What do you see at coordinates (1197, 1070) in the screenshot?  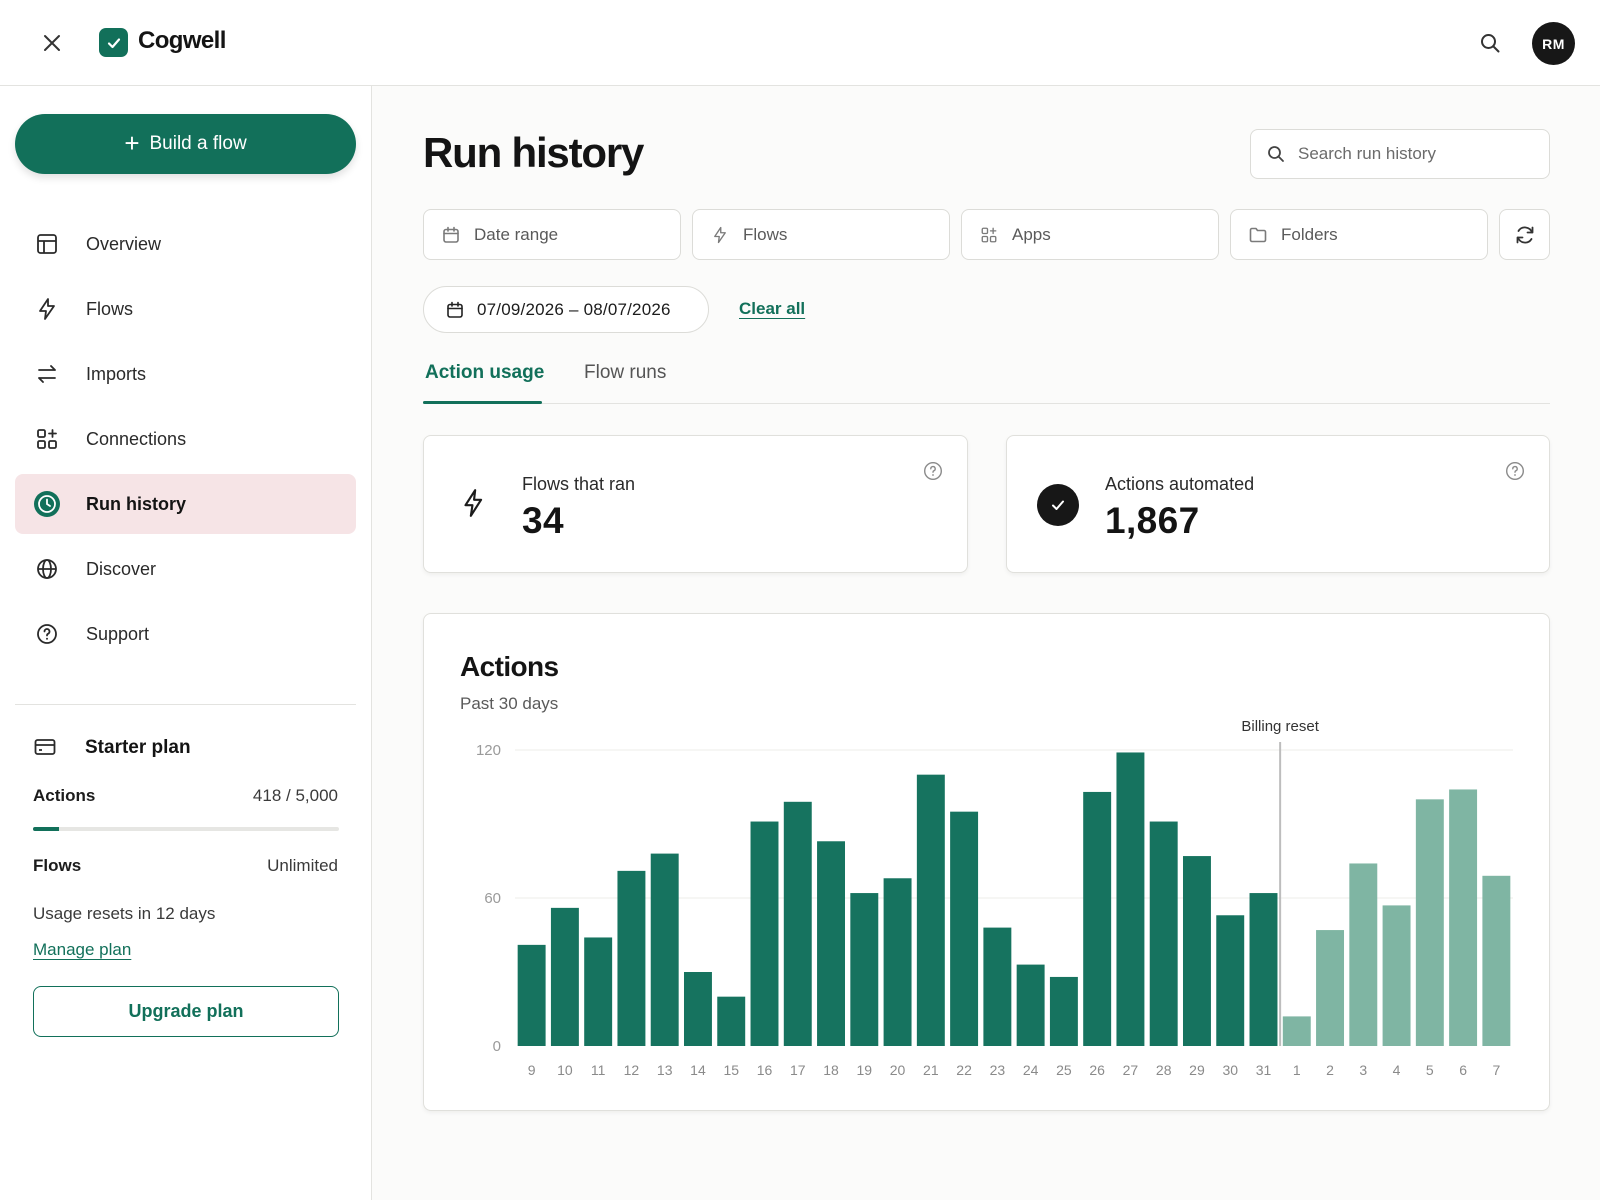 I see `x-tick-label: 29` at bounding box center [1197, 1070].